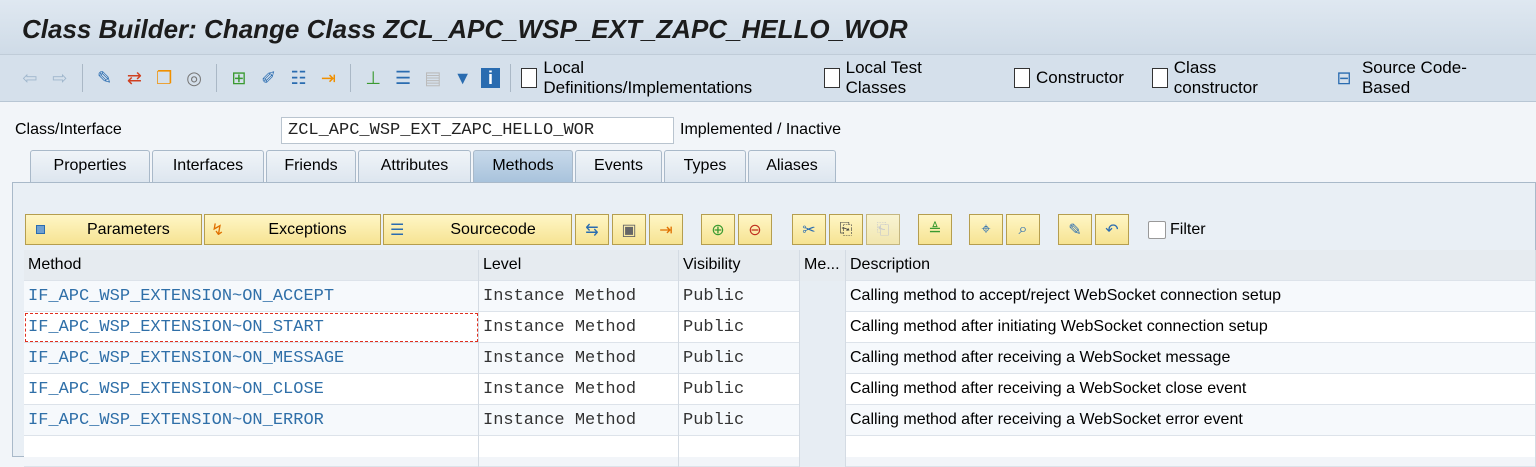 The width and height of the screenshot is (1536, 467). Describe the element at coordinates (218, 230) in the screenshot. I see `exceptions-icon: ↯` at that location.